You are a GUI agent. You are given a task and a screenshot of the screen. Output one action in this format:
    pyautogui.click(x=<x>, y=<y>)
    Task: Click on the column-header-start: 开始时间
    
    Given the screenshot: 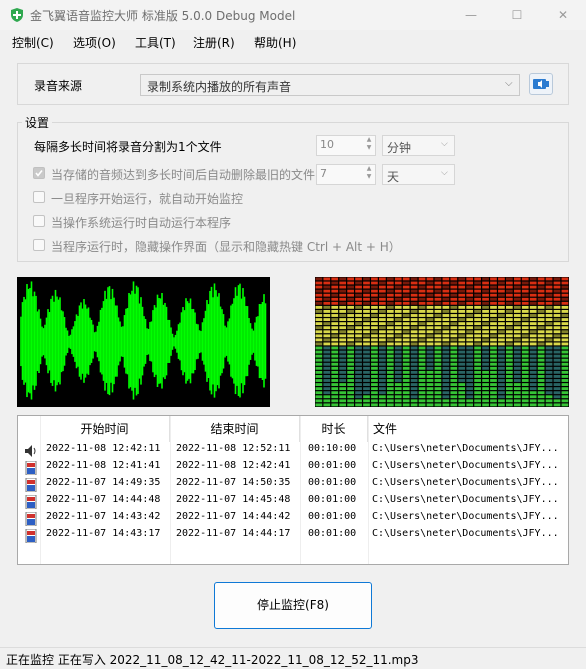 What is the action you would take?
    pyautogui.click(x=105, y=429)
    